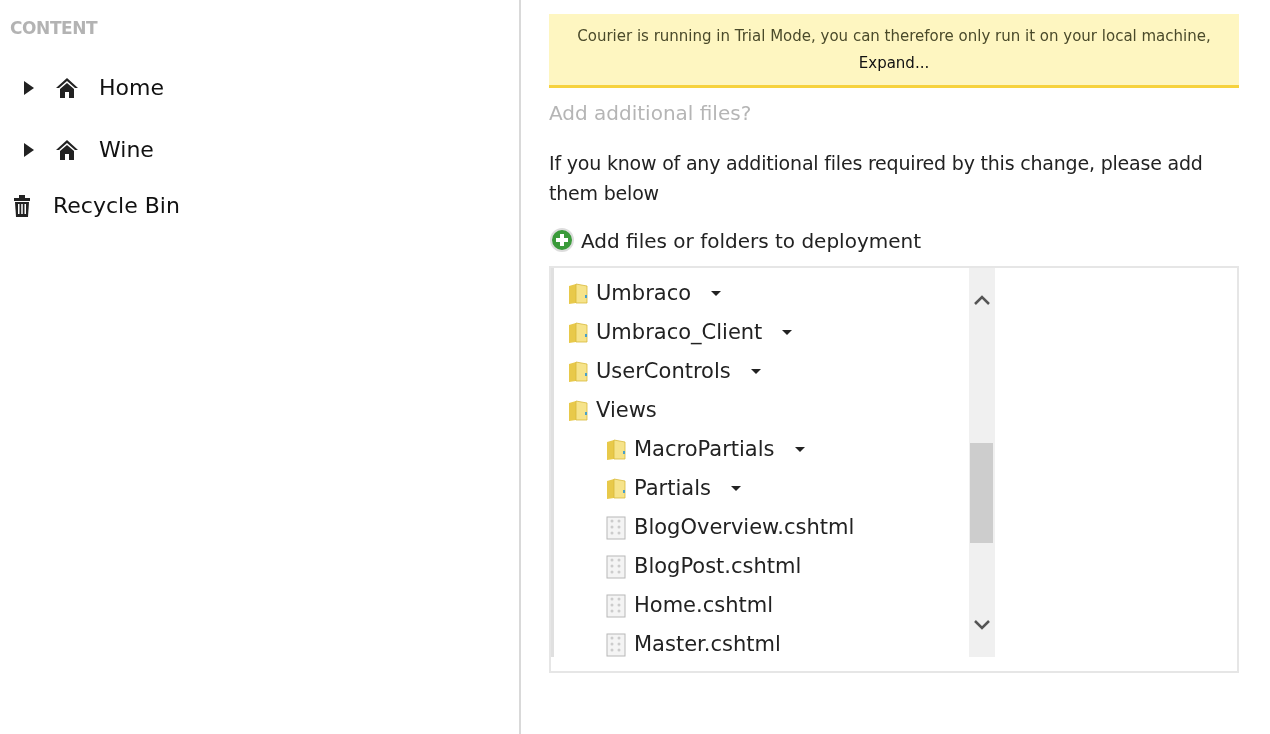  What do you see at coordinates (126, 149) in the screenshot?
I see `tree-item: Wine` at bounding box center [126, 149].